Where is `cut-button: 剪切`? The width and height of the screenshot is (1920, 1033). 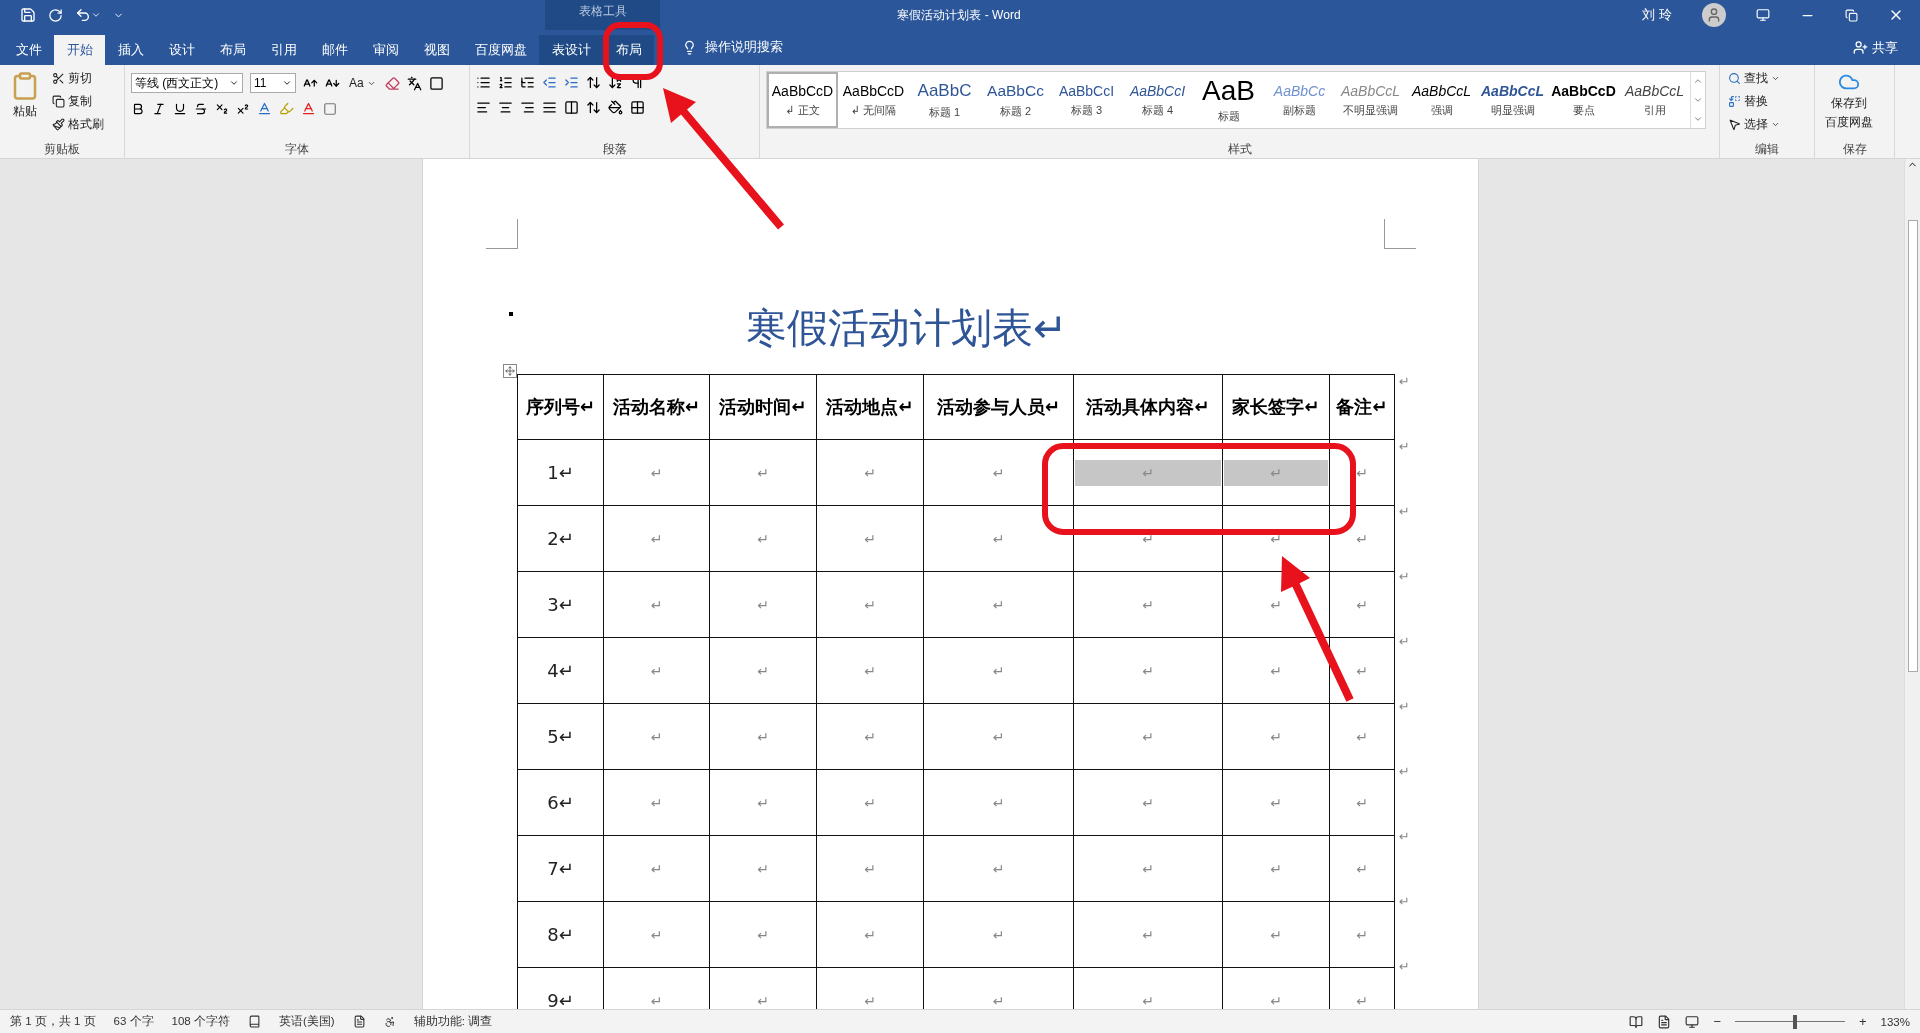
cut-button: 剪切 is located at coordinates (78, 78).